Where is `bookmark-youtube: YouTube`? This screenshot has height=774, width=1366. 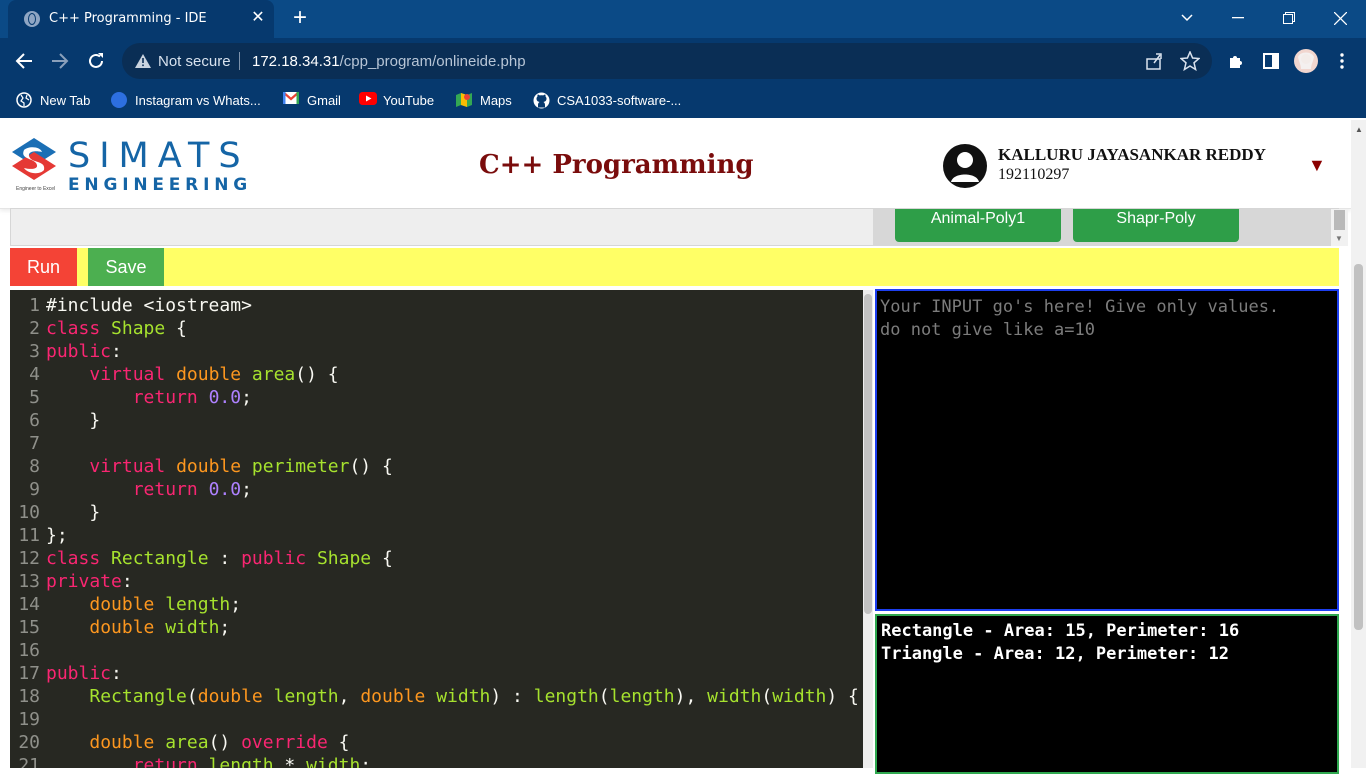
bookmark-youtube: YouTube is located at coordinates (396, 100).